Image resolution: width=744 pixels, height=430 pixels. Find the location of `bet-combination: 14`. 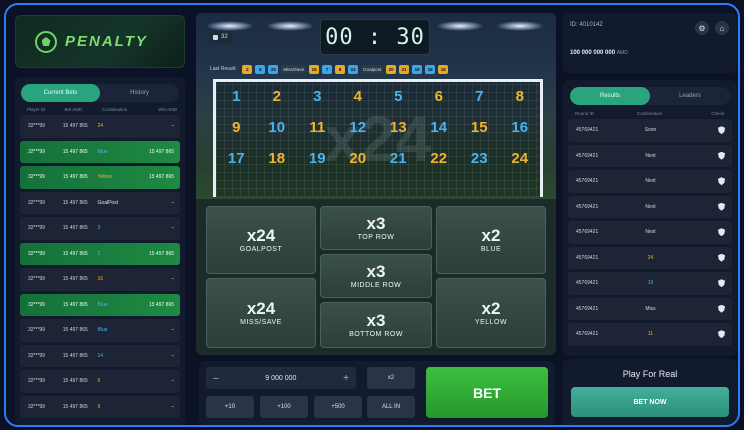

bet-combination: 14 is located at coordinates (100, 355).